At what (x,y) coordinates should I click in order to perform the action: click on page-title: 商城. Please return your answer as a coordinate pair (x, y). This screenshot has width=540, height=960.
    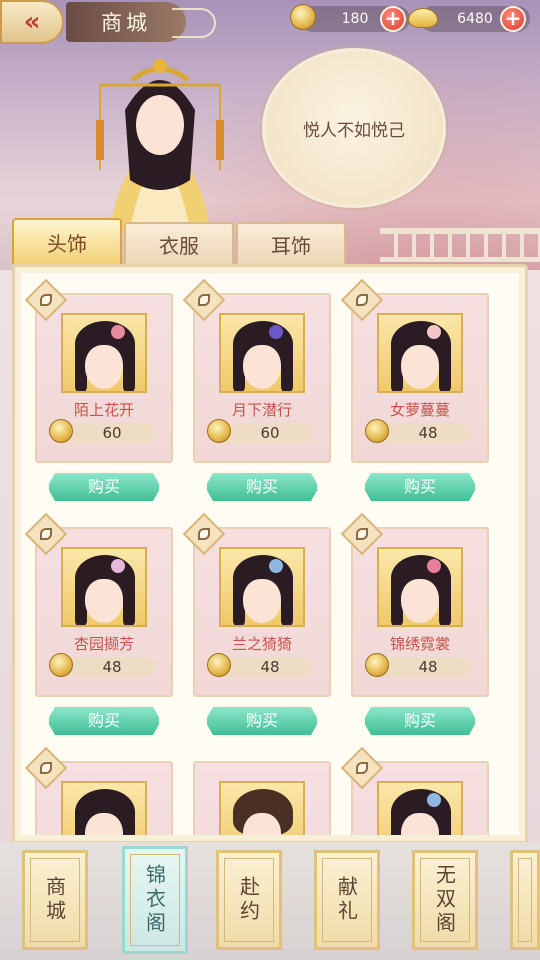
    Looking at the image, I should click on (141, 22).